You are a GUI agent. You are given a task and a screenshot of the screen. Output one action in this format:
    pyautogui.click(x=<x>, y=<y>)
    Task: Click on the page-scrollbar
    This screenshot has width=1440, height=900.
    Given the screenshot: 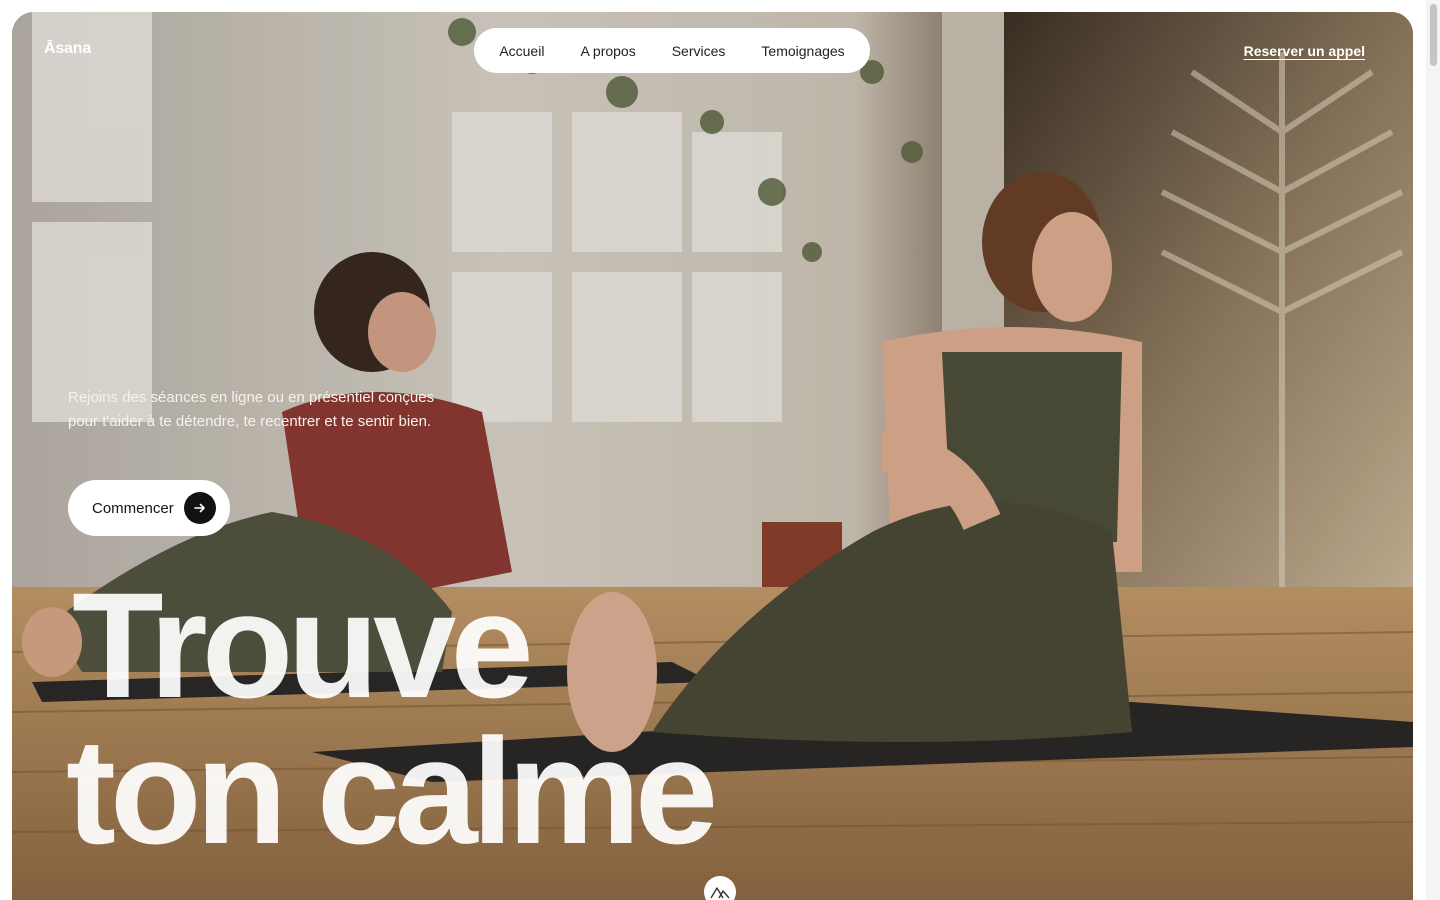 What is the action you would take?
    pyautogui.click(x=1433, y=450)
    